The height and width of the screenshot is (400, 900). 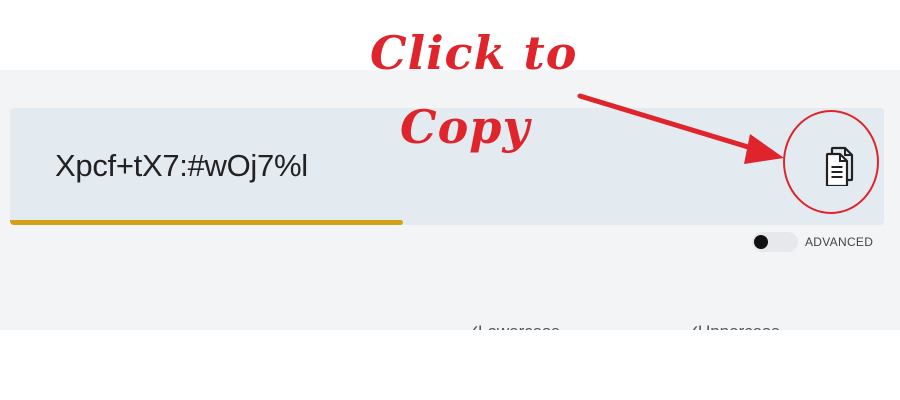 I want to click on option-label: Lowercase, so click(x=519, y=326).